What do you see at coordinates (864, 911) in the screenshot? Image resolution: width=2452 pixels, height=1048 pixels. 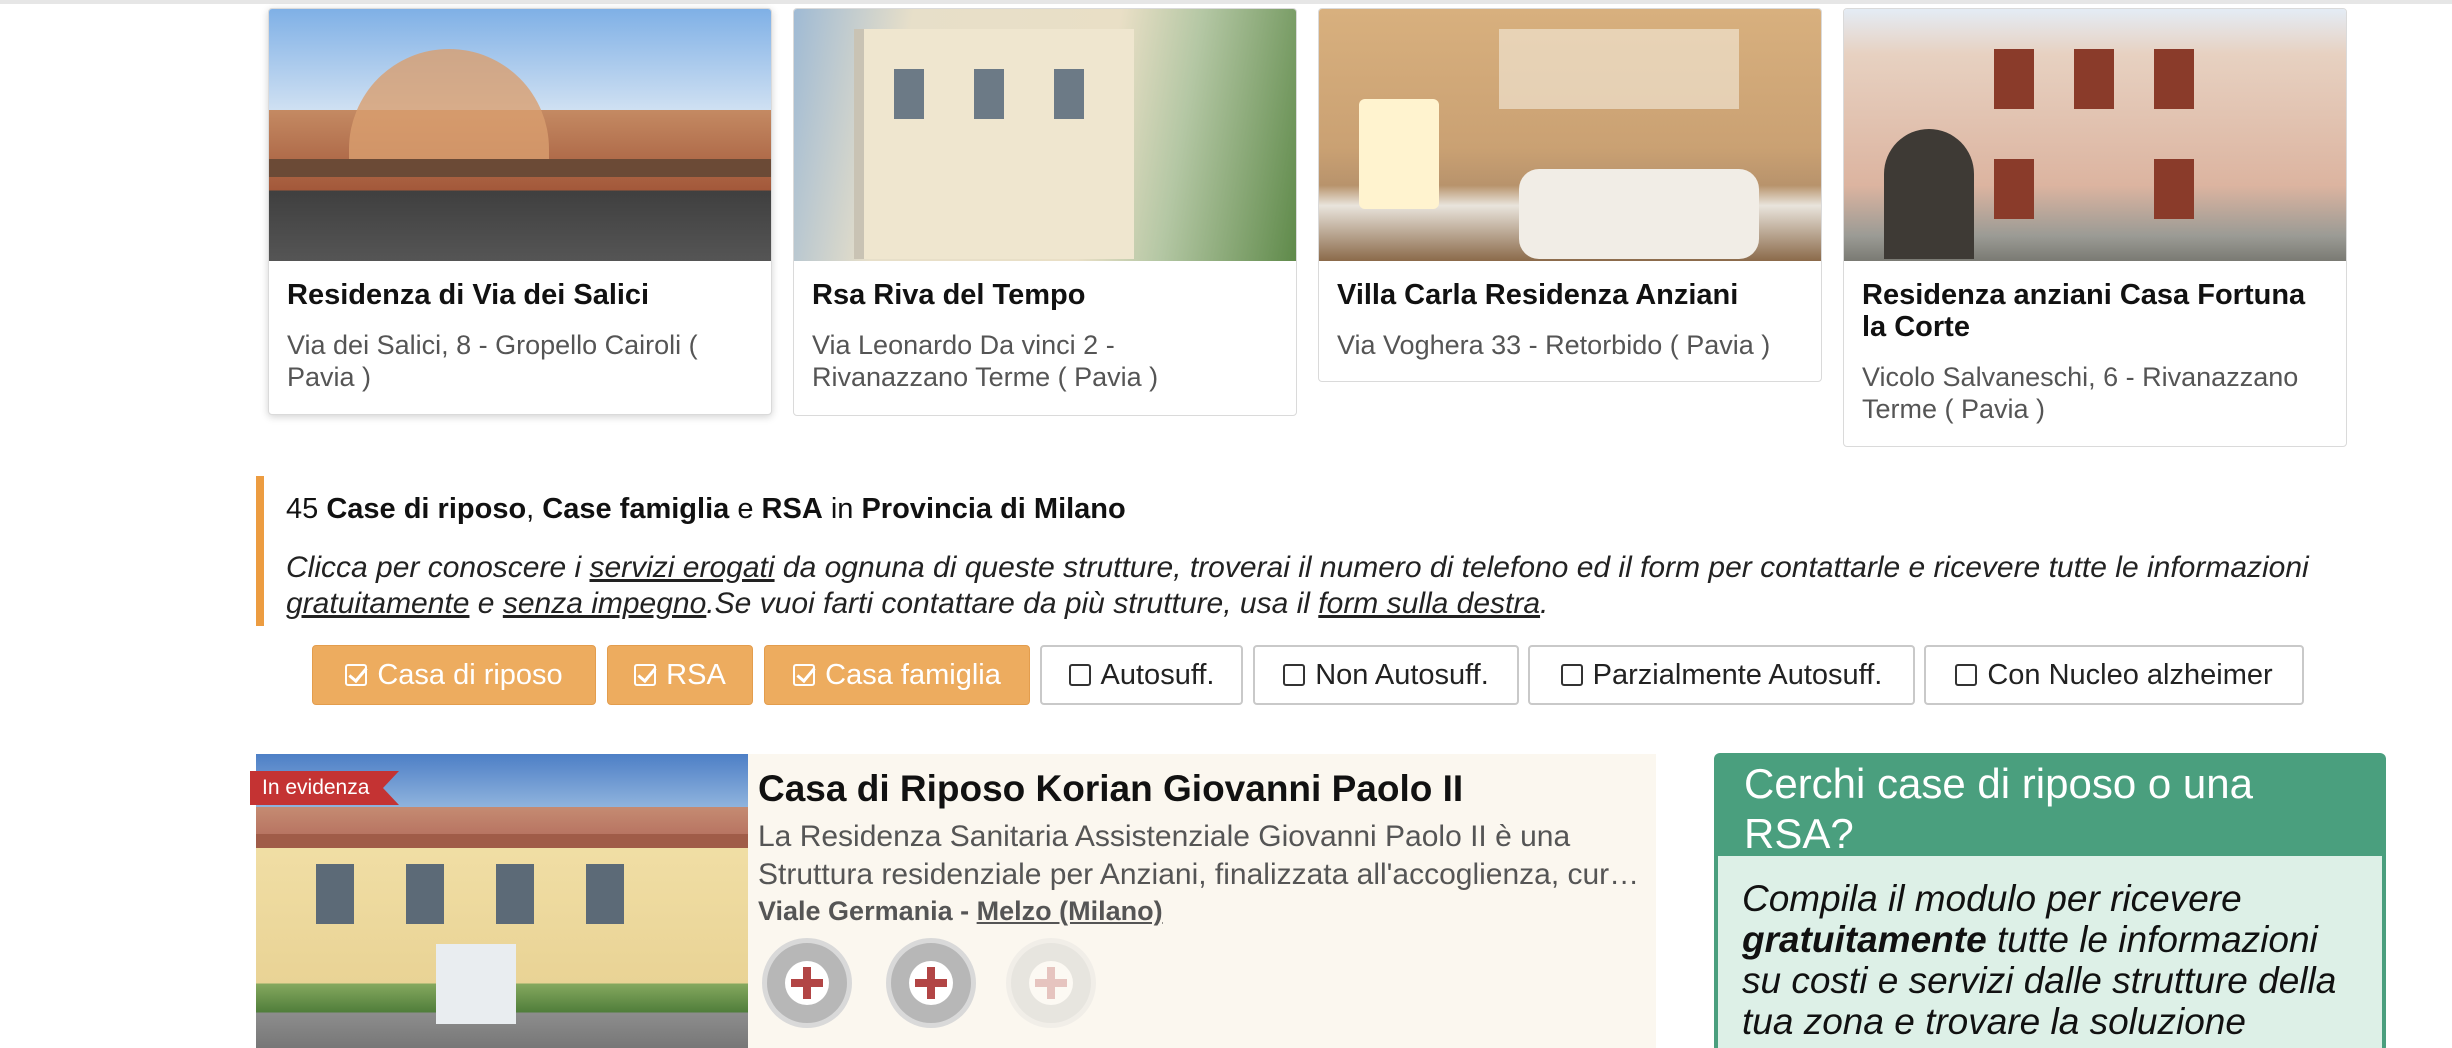 I see `listing-street: Viale Germania -` at bounding box center [864, 911].